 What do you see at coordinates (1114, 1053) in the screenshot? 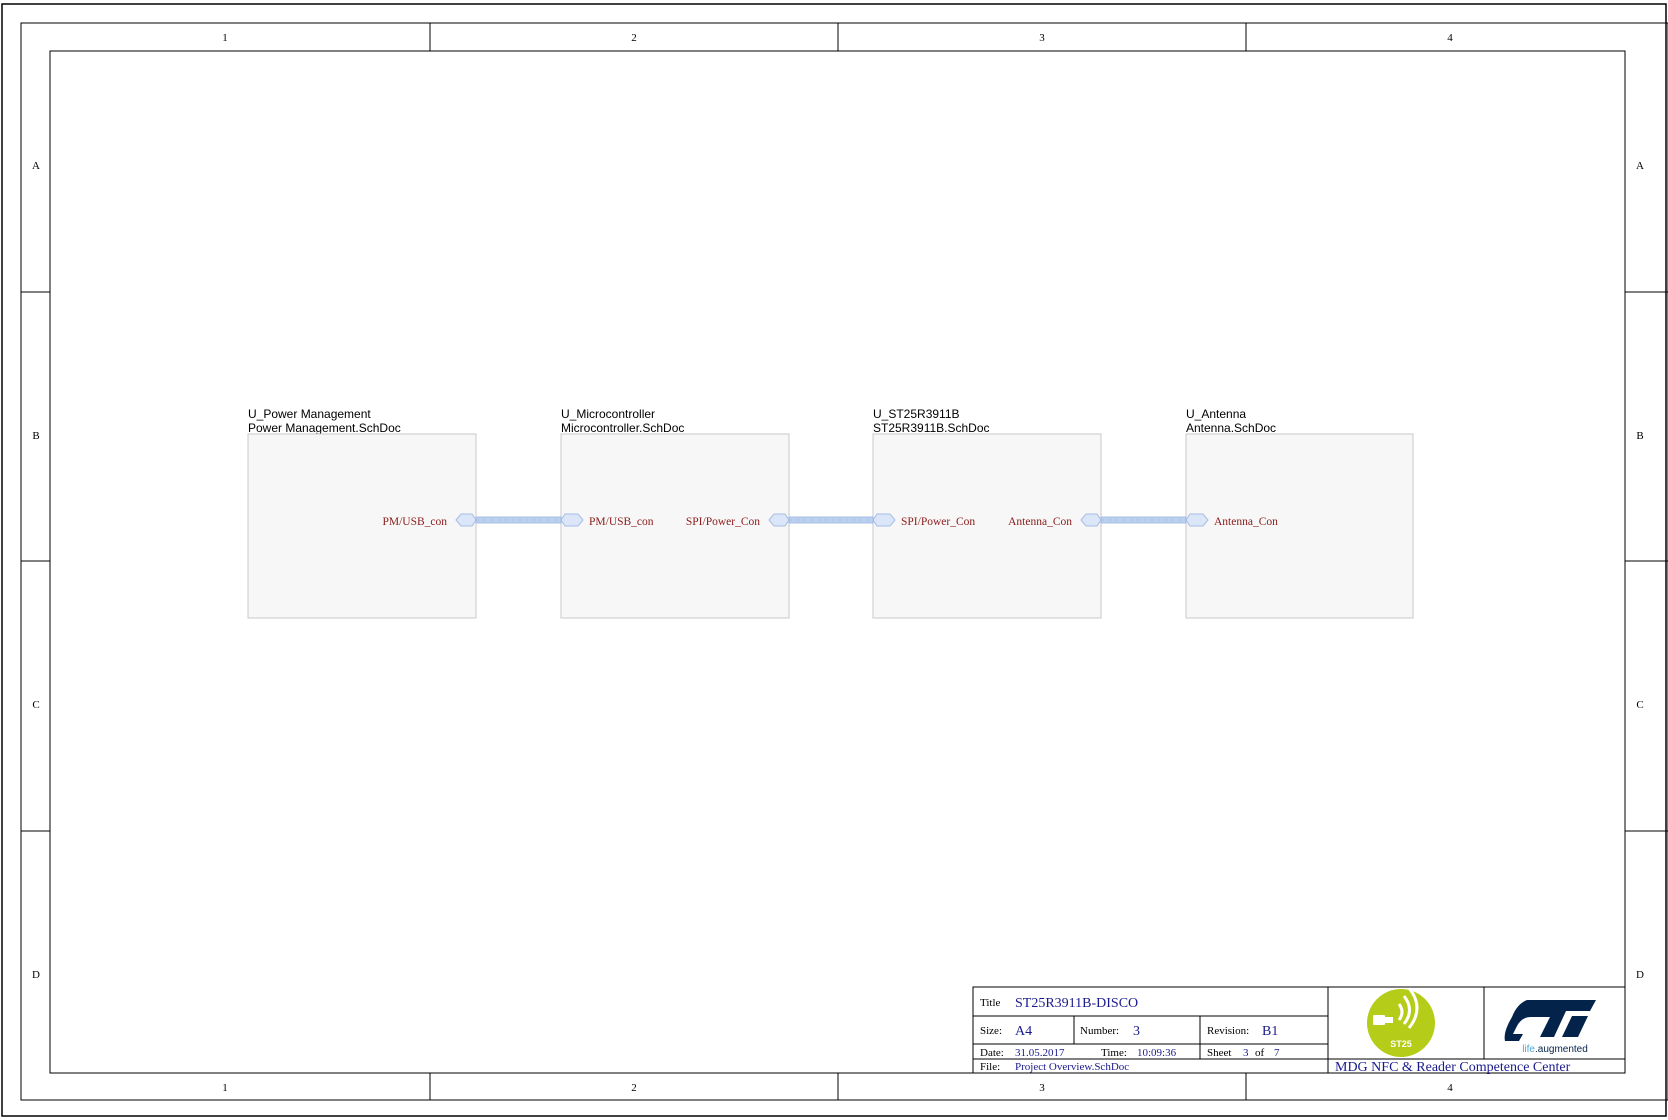
I see `time-label: Time:` at bounding box center [1114, 1053].